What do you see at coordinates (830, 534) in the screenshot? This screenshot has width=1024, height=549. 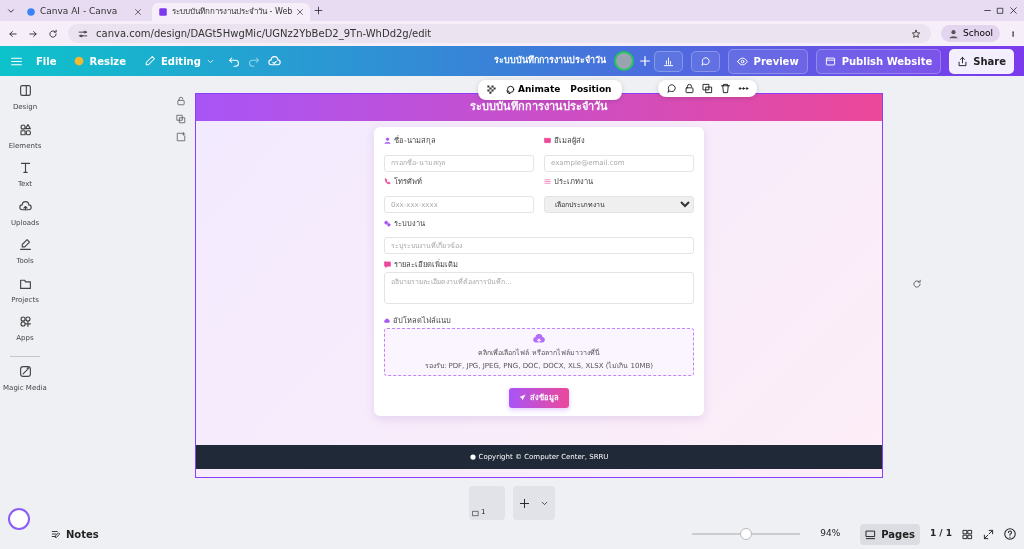 I see `zoom-percentage: 94%` at bounding box center [830, 534].